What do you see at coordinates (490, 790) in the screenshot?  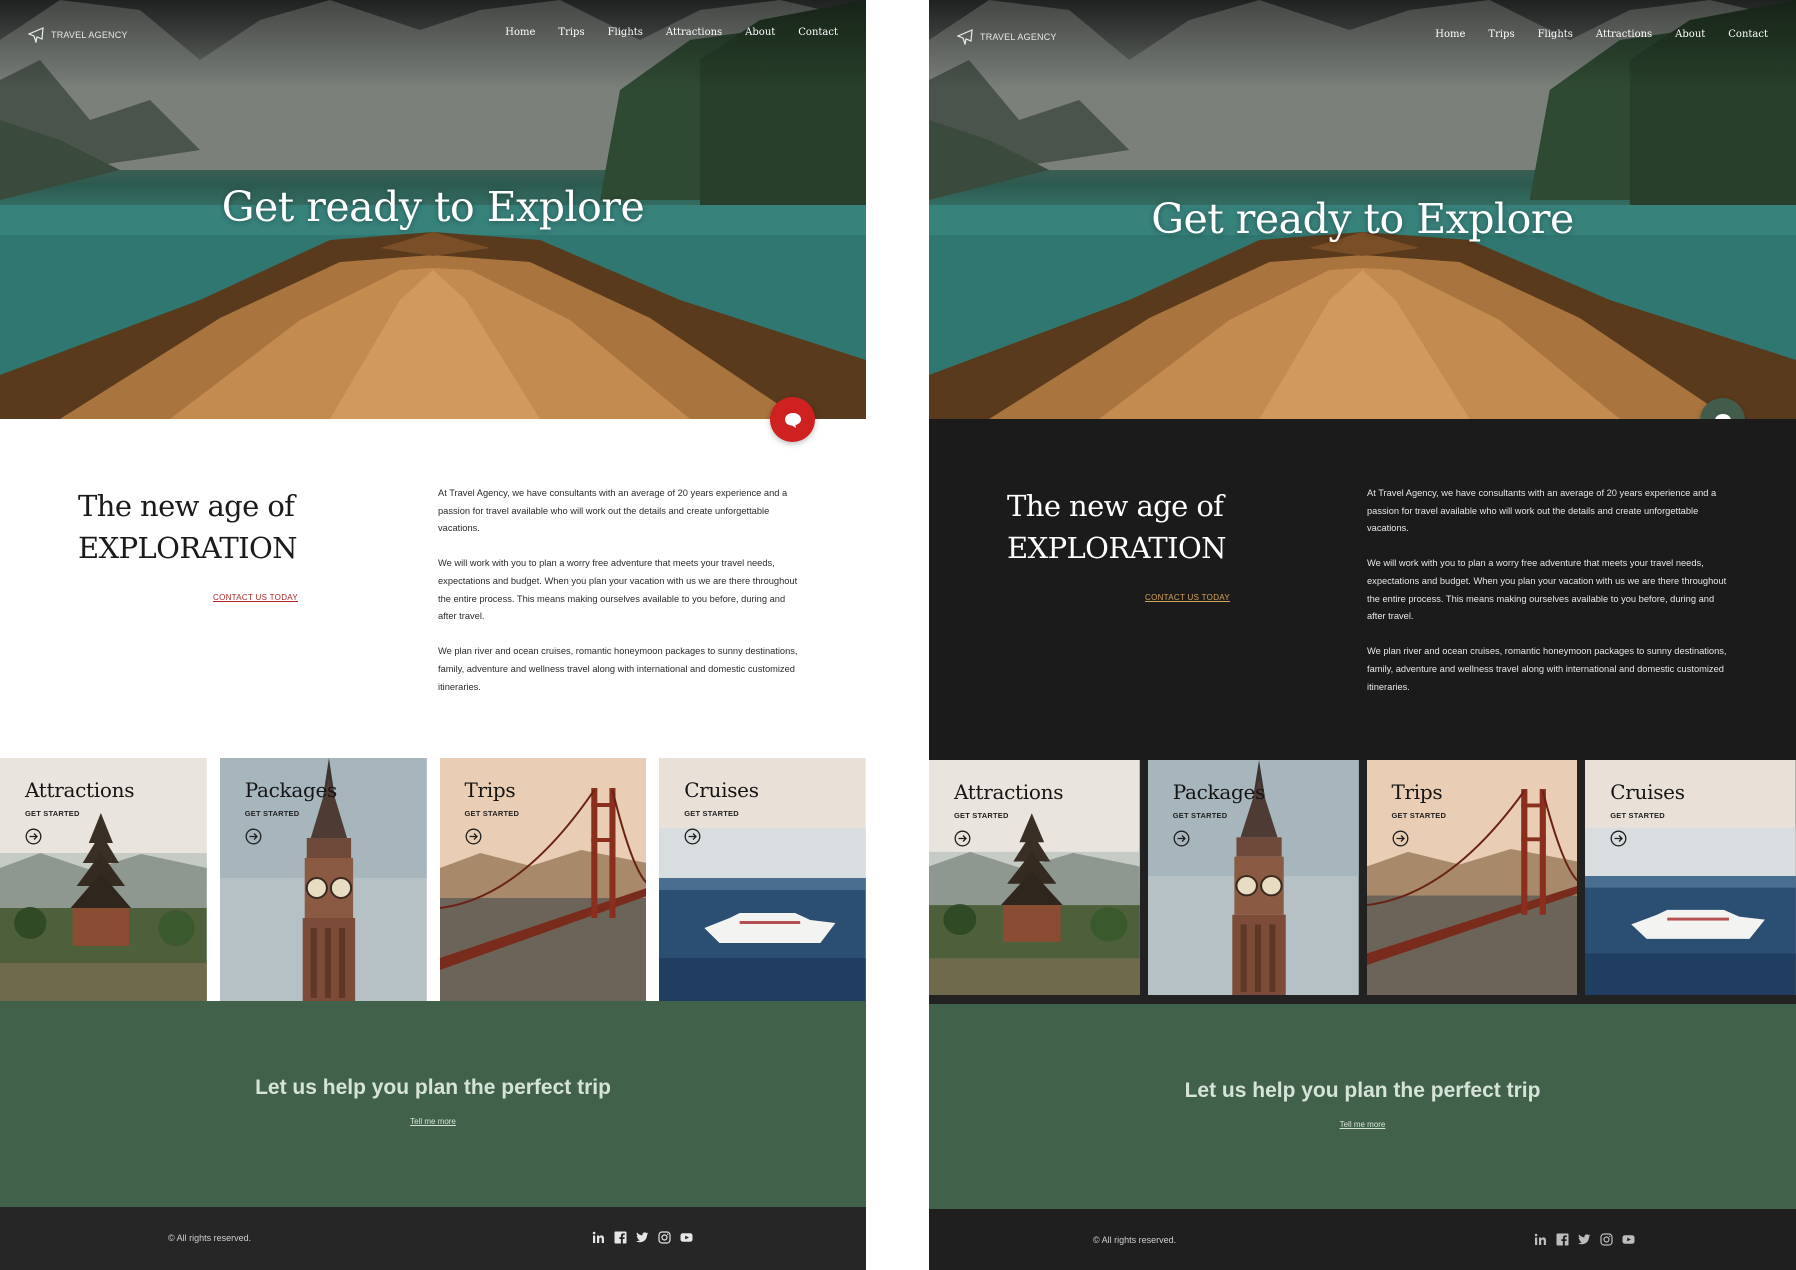 I see `card-title: Trips` at bounding box center [490, 790].